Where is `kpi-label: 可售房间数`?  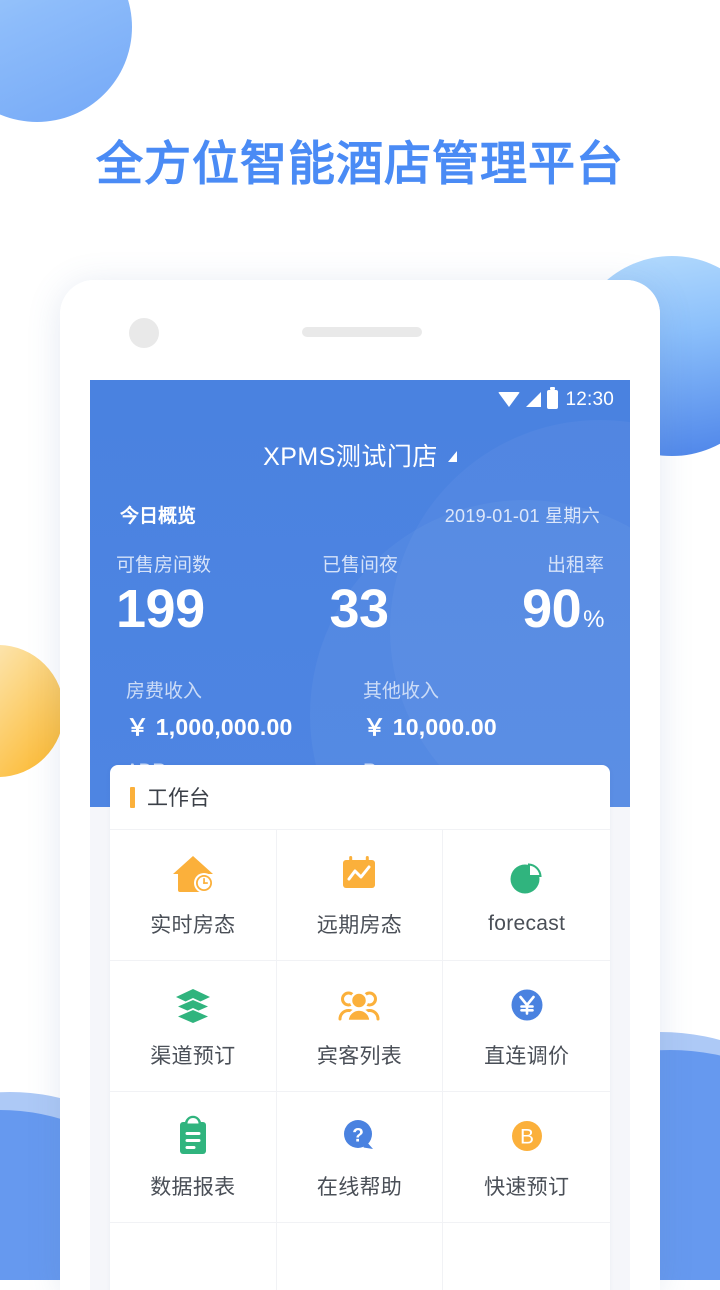 kpi-label: 可售房间数 is located at coordinates (164, 565).